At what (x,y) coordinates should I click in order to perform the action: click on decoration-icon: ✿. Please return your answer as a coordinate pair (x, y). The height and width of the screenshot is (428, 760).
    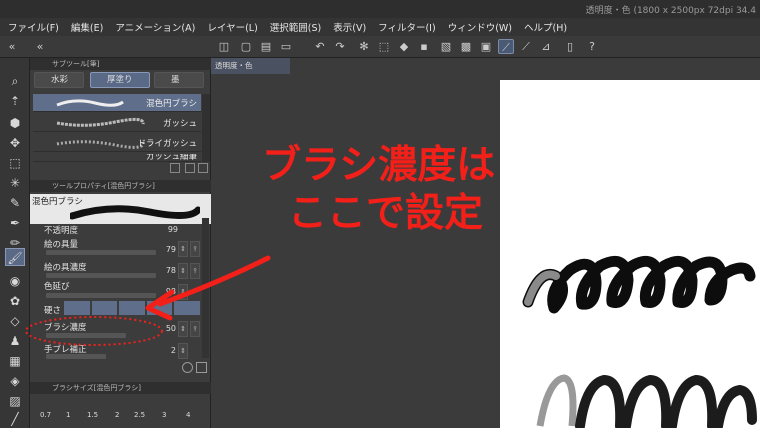
    Looking at the image, I should click on (15, 301).